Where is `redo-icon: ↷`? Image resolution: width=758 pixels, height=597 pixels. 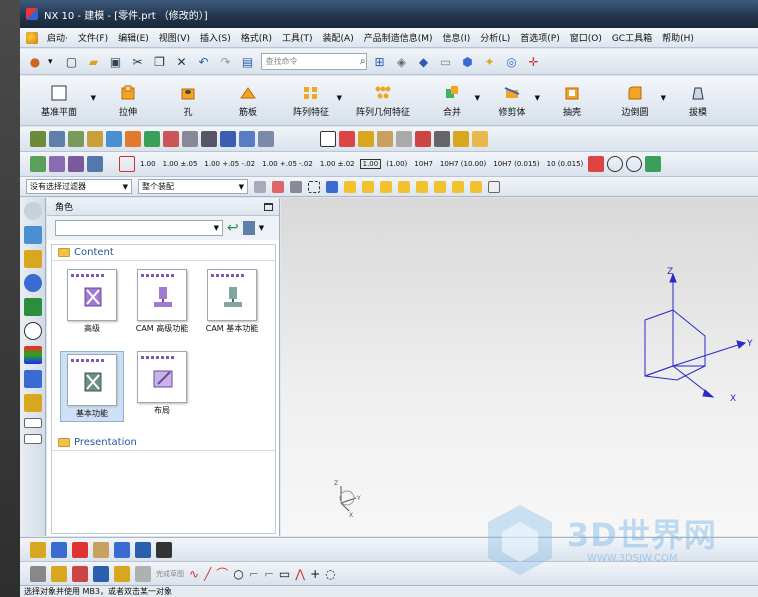
redo-icon: ↷ is located at coordinates (226, 62).